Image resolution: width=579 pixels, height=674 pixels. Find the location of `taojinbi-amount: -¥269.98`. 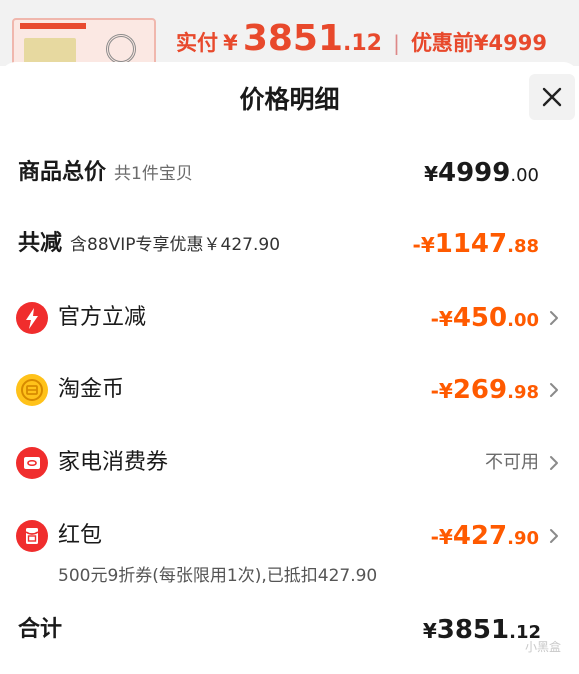

taojinbi-amount: -¥269.98 is located at coordinates (484, 390).